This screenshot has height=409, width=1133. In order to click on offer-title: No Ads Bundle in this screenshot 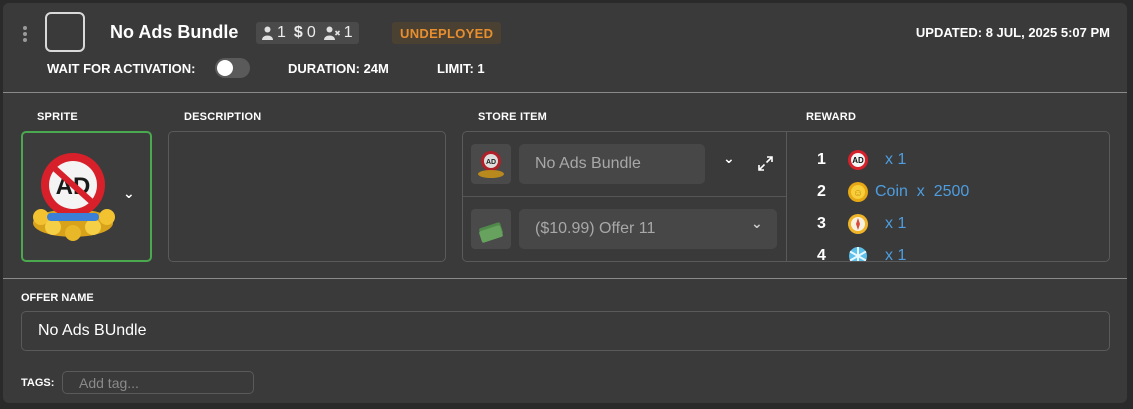, I will do `click(174, 32)`.